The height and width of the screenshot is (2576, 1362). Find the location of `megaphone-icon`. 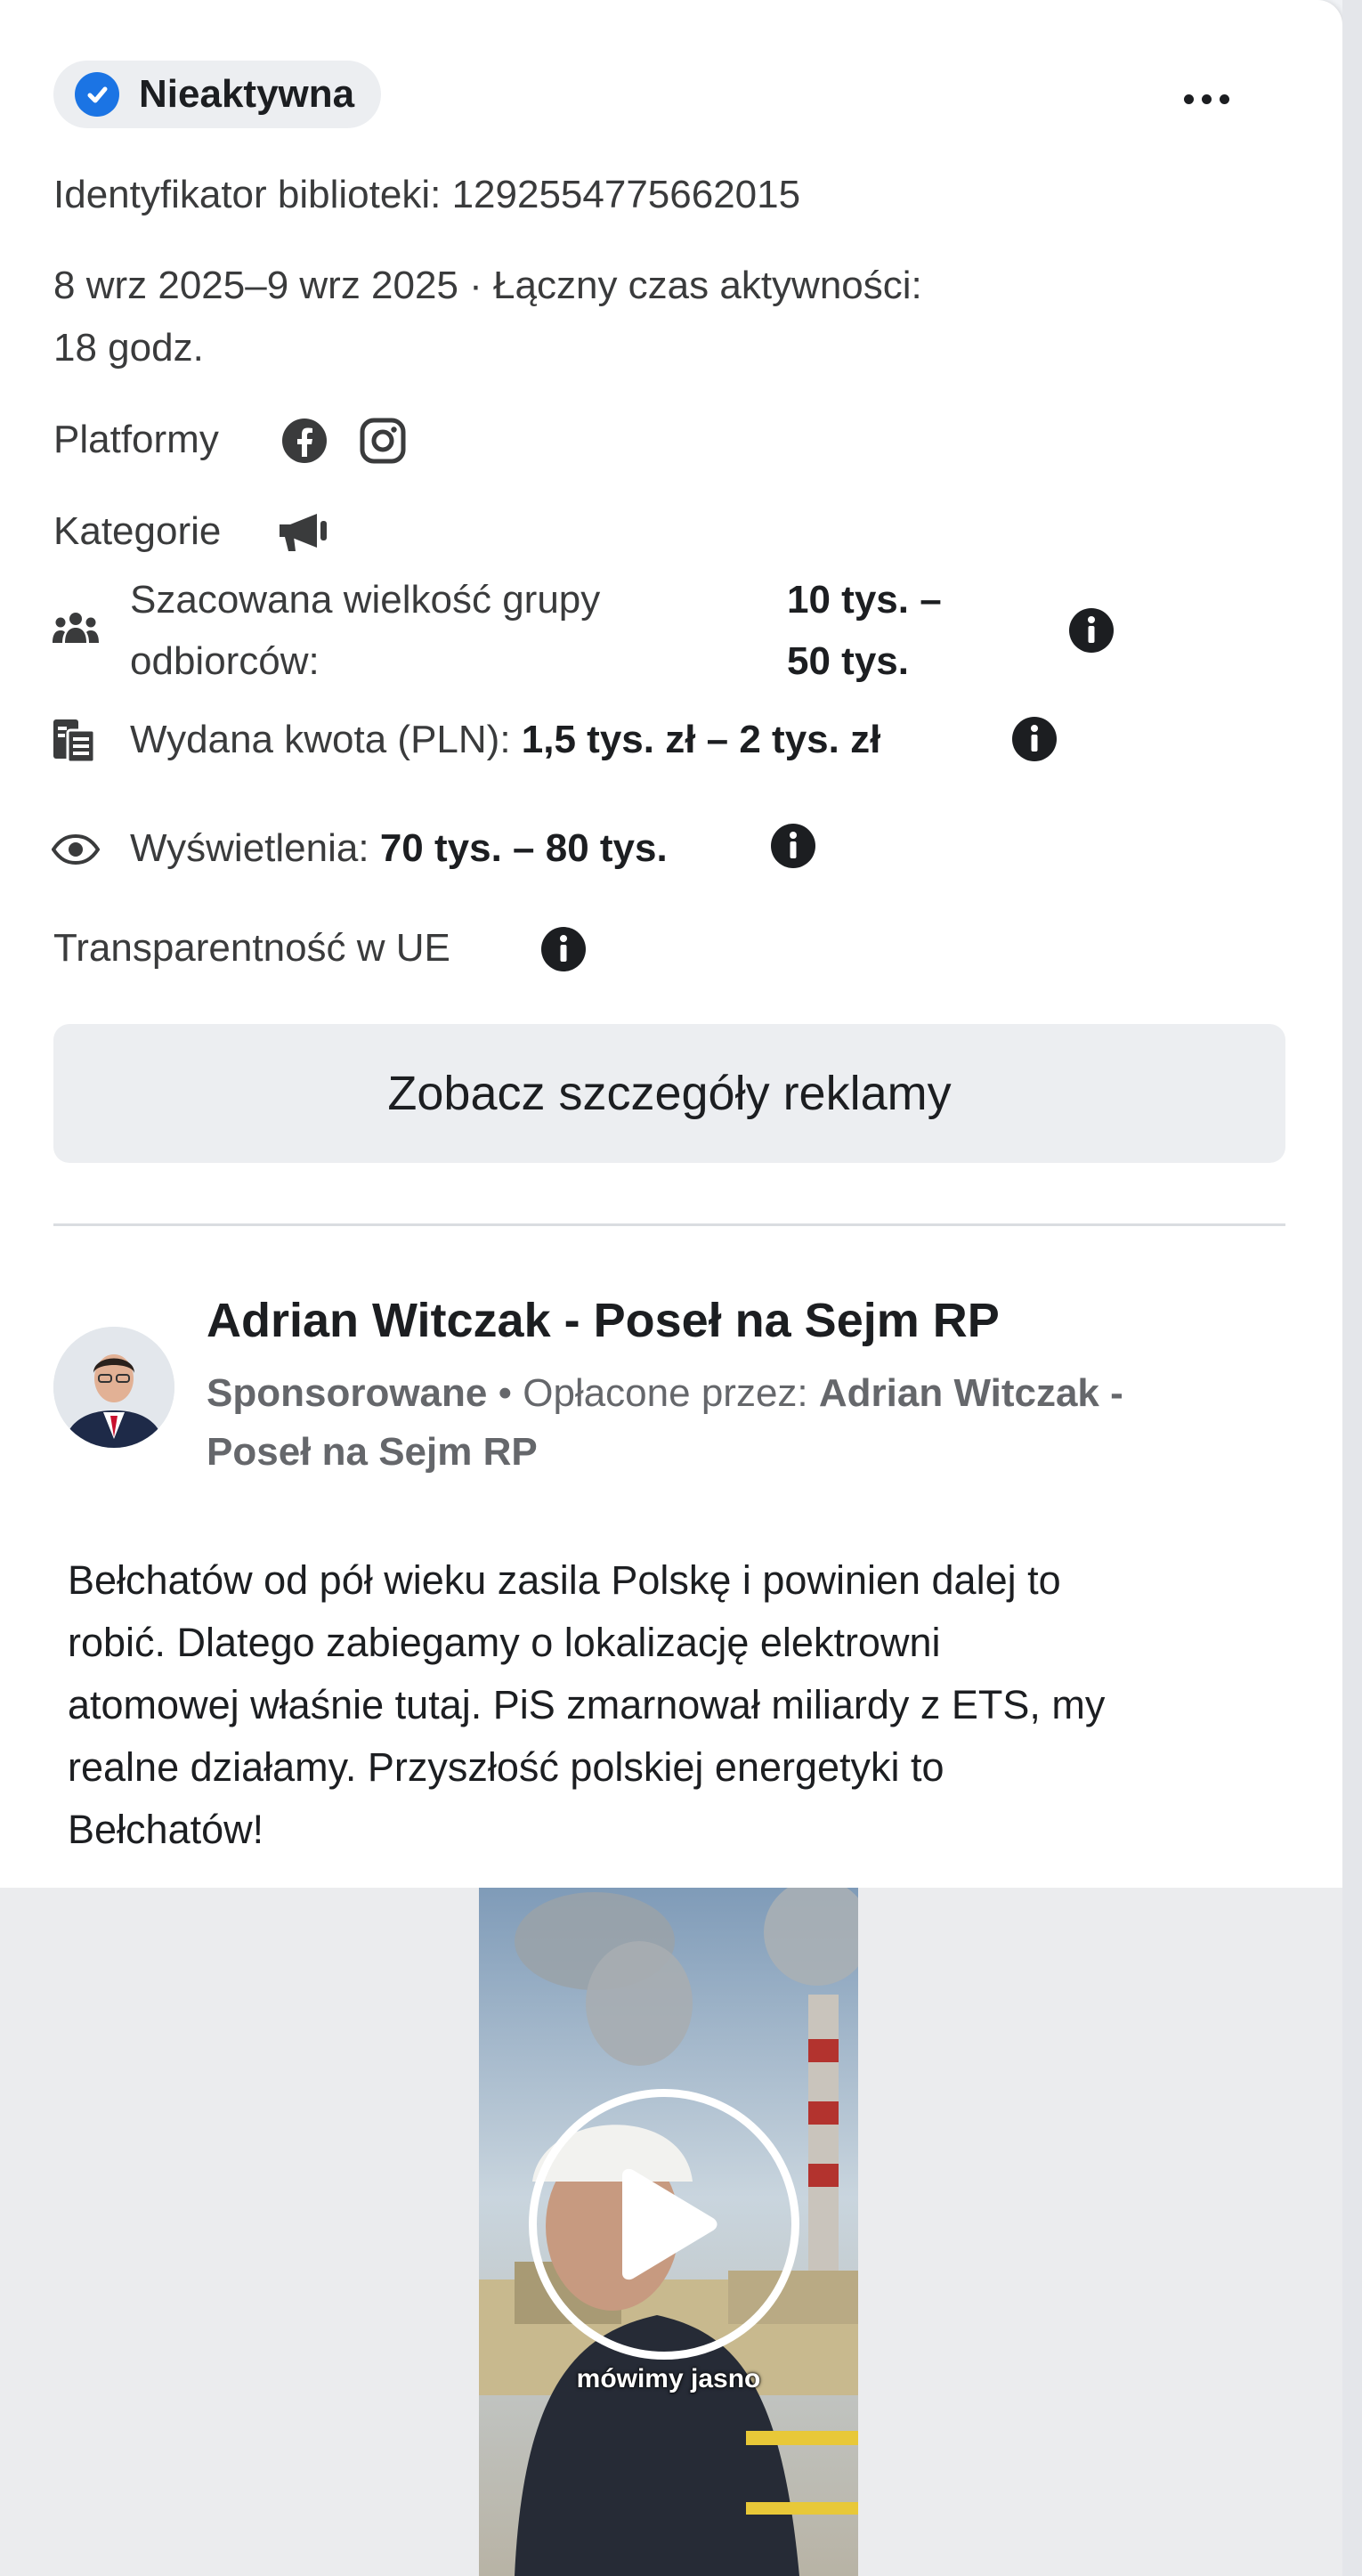

megaphone-icon is located at coordinates (303, 532).